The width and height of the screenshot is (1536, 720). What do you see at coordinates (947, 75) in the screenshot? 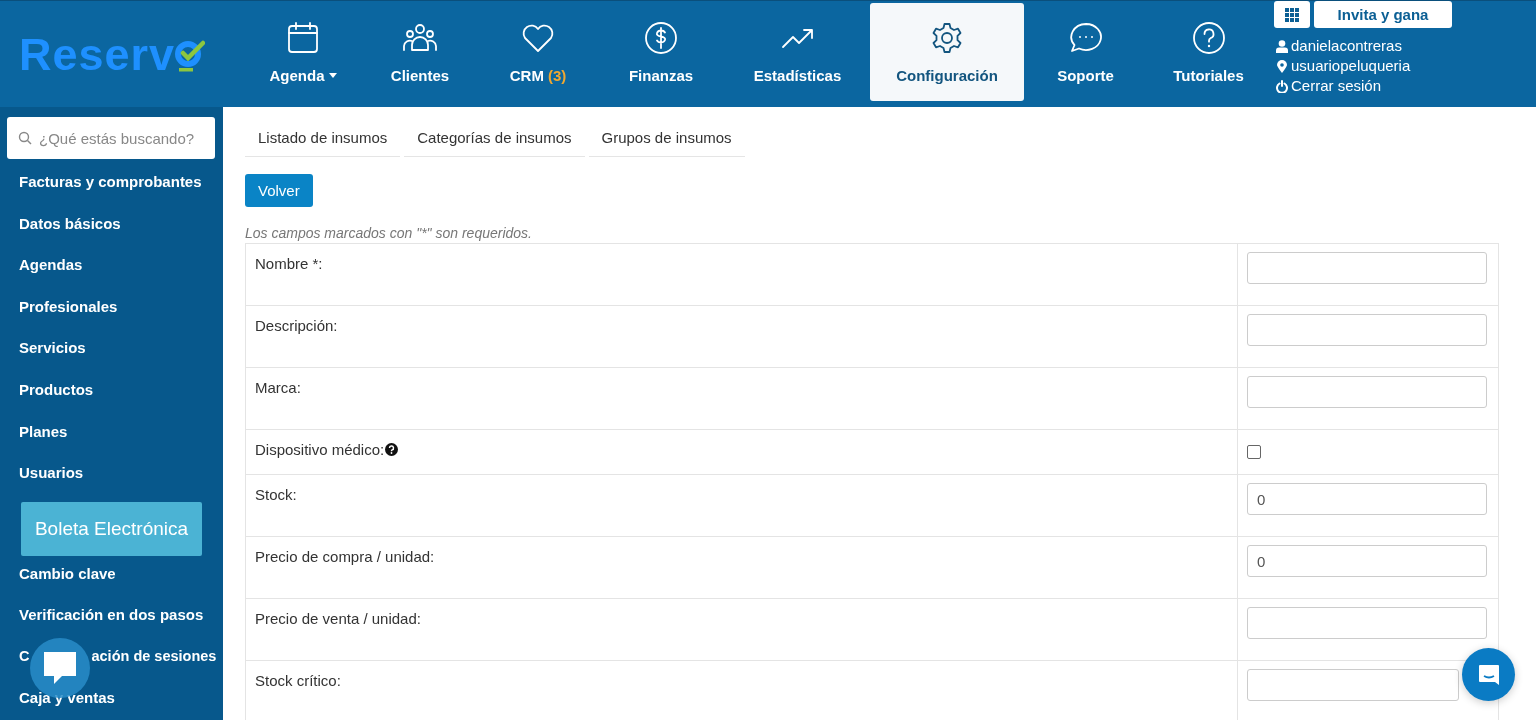
I see `nav-label: Configuración` at bounding box center [947, 75].